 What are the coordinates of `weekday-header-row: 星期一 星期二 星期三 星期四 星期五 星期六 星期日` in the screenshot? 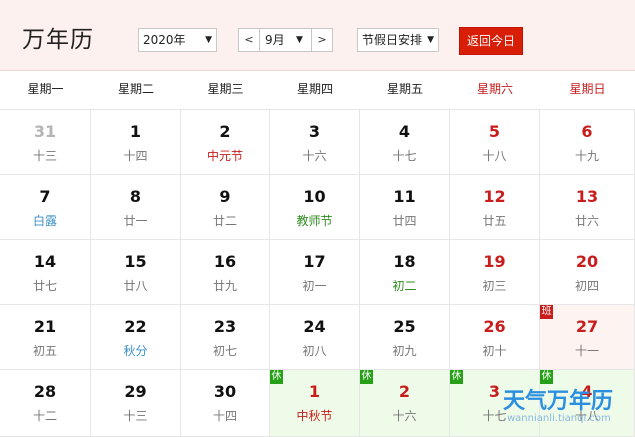 It's located at (317, 90).